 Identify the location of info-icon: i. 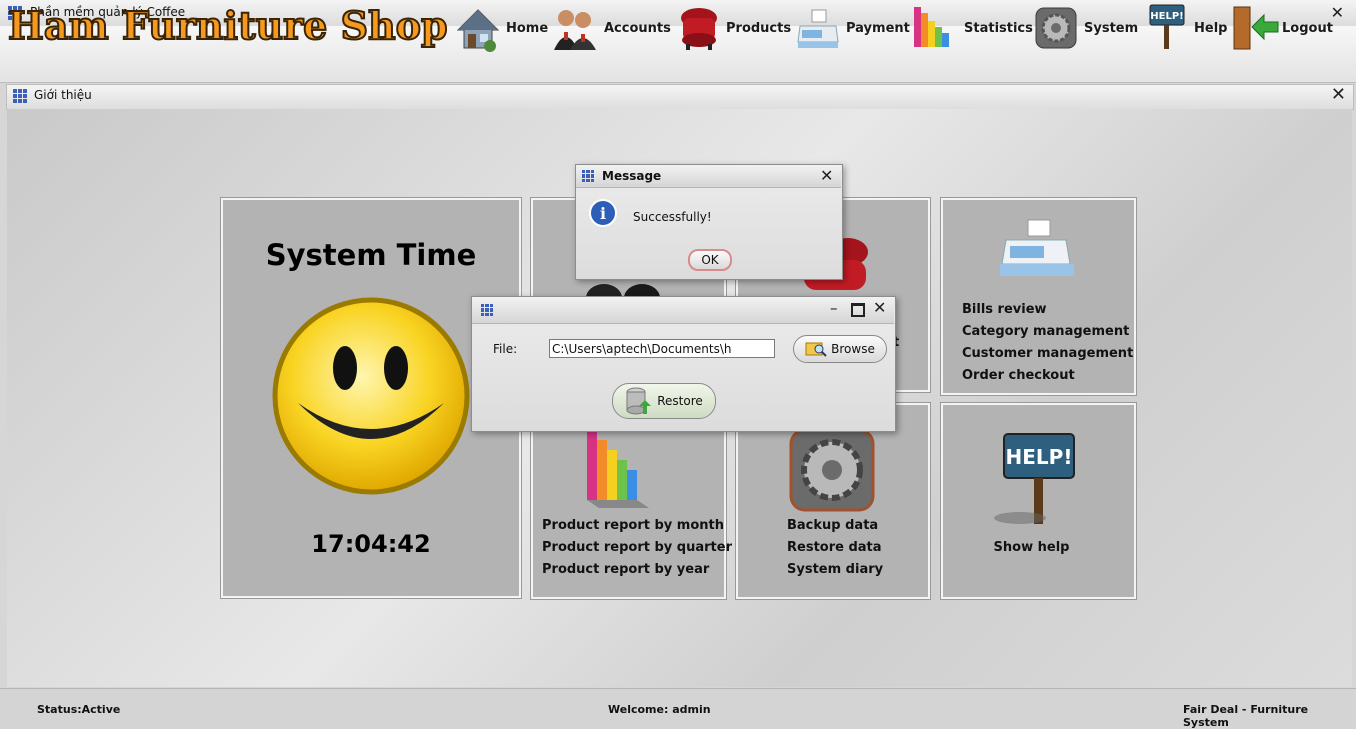
(603, 213).